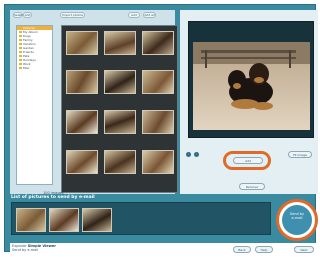 This screenshot has width=320, height=257. What do you see at coordinates (242, 249) in the screenshot?
I see `back-button: Back` at bounding box center [242, 249].